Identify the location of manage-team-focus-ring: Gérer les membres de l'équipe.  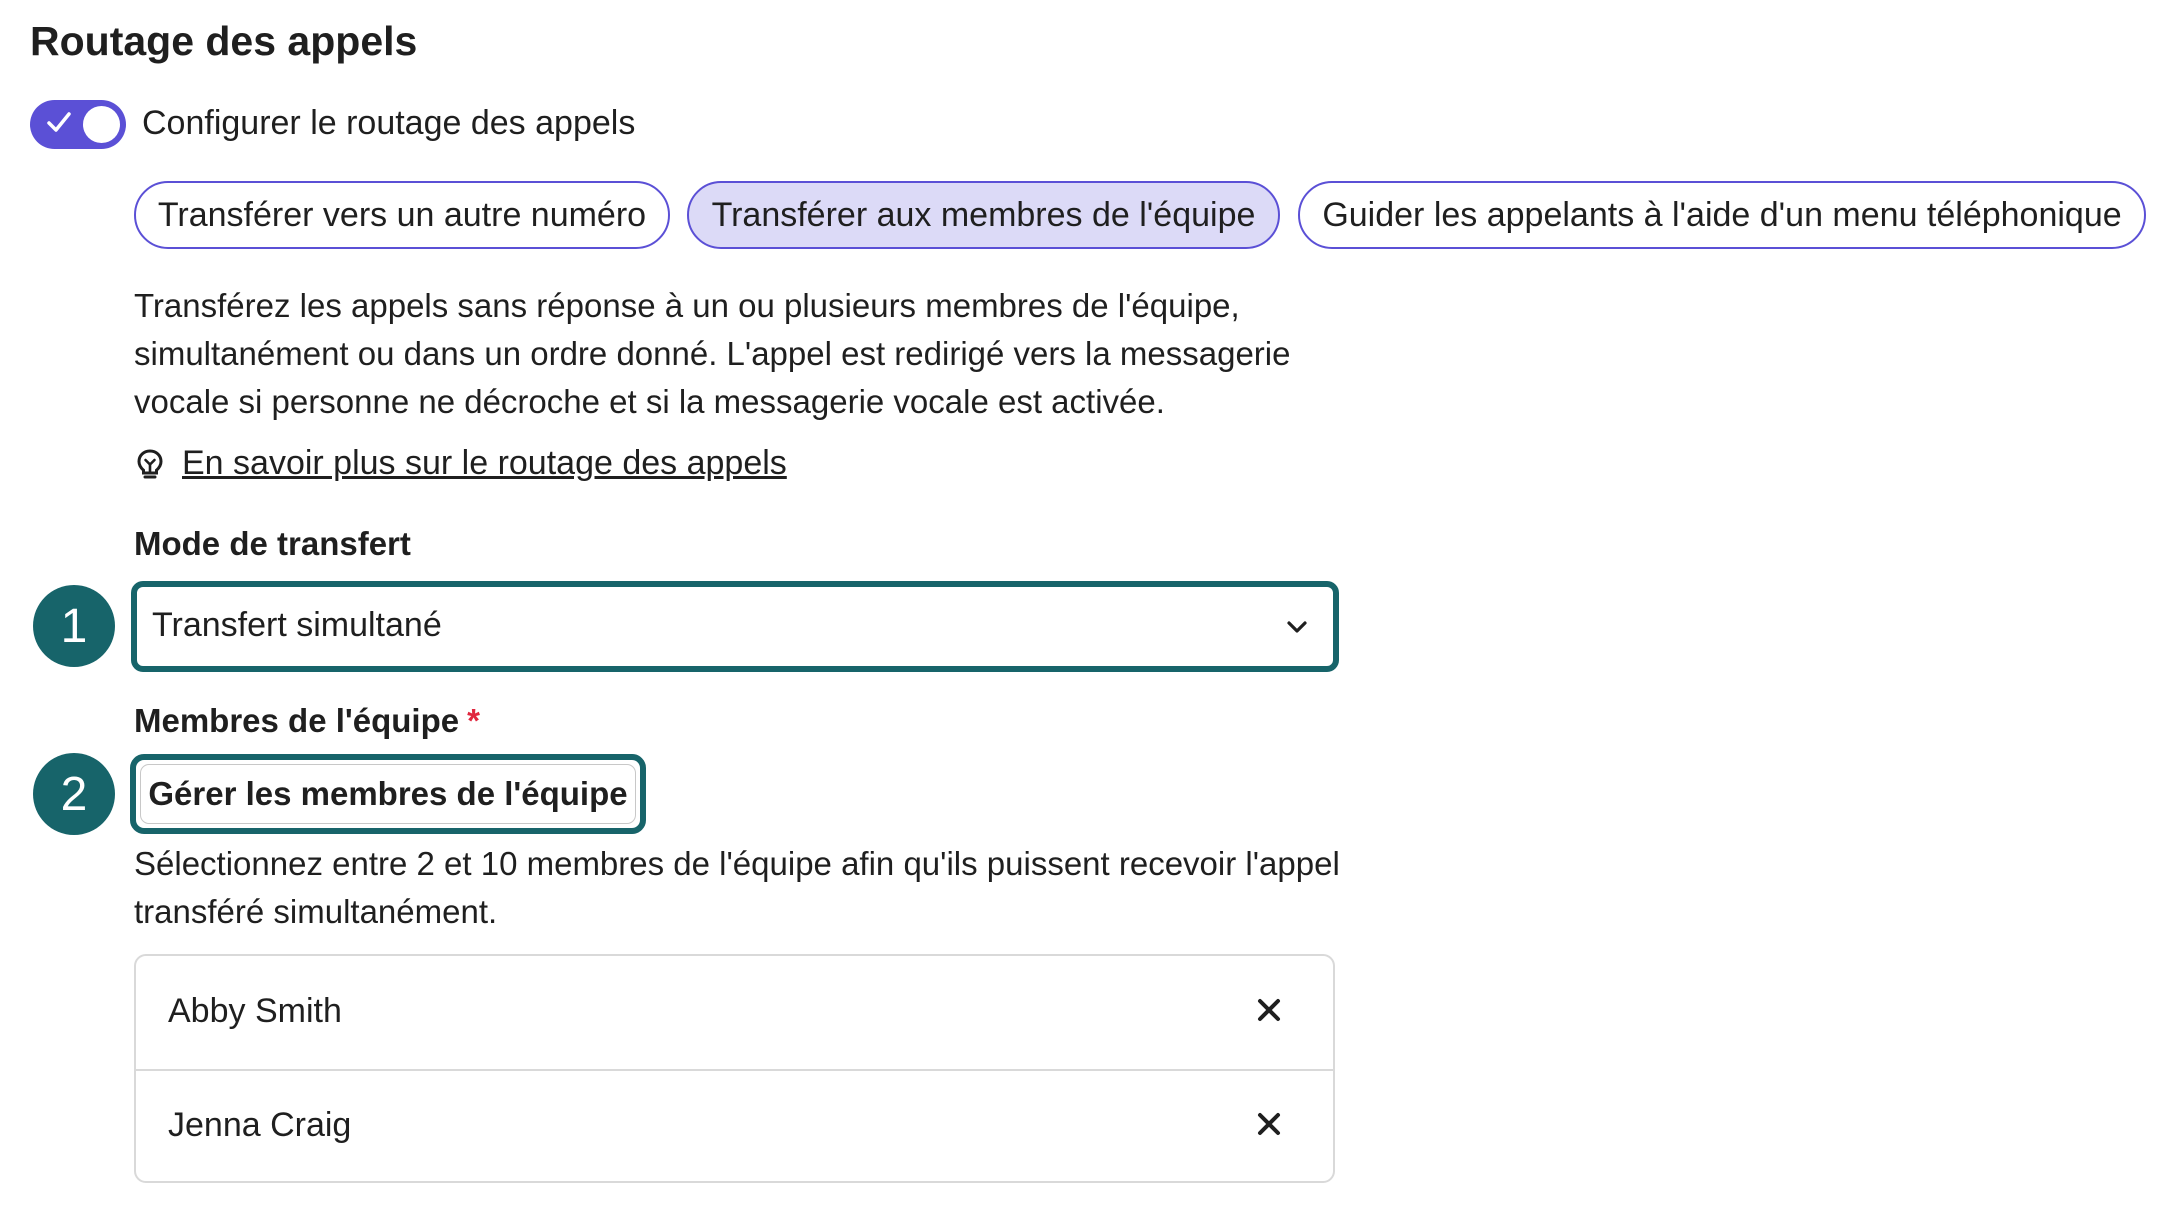
(388, 794).